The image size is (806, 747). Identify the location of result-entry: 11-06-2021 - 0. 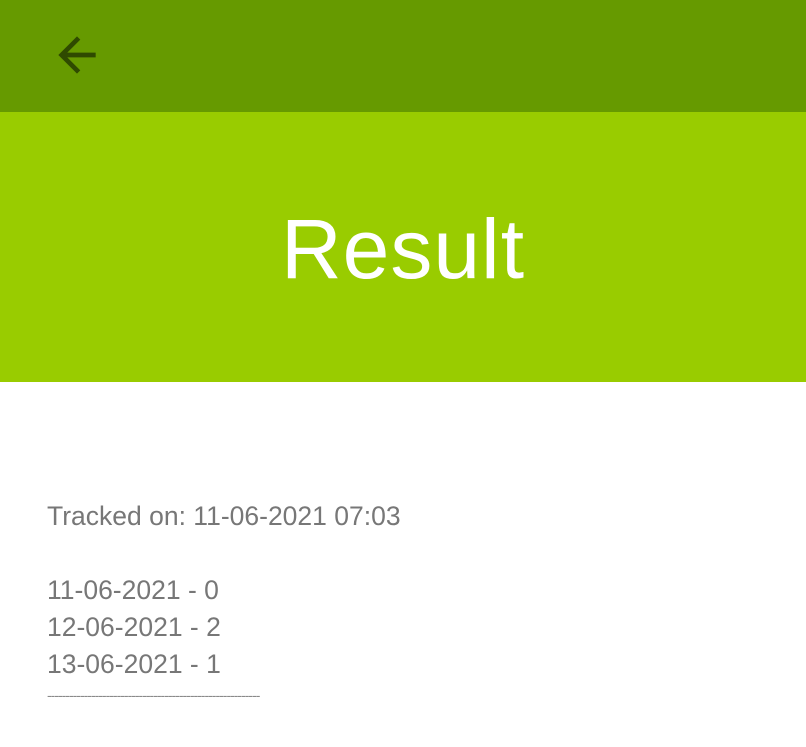
(133, 590).